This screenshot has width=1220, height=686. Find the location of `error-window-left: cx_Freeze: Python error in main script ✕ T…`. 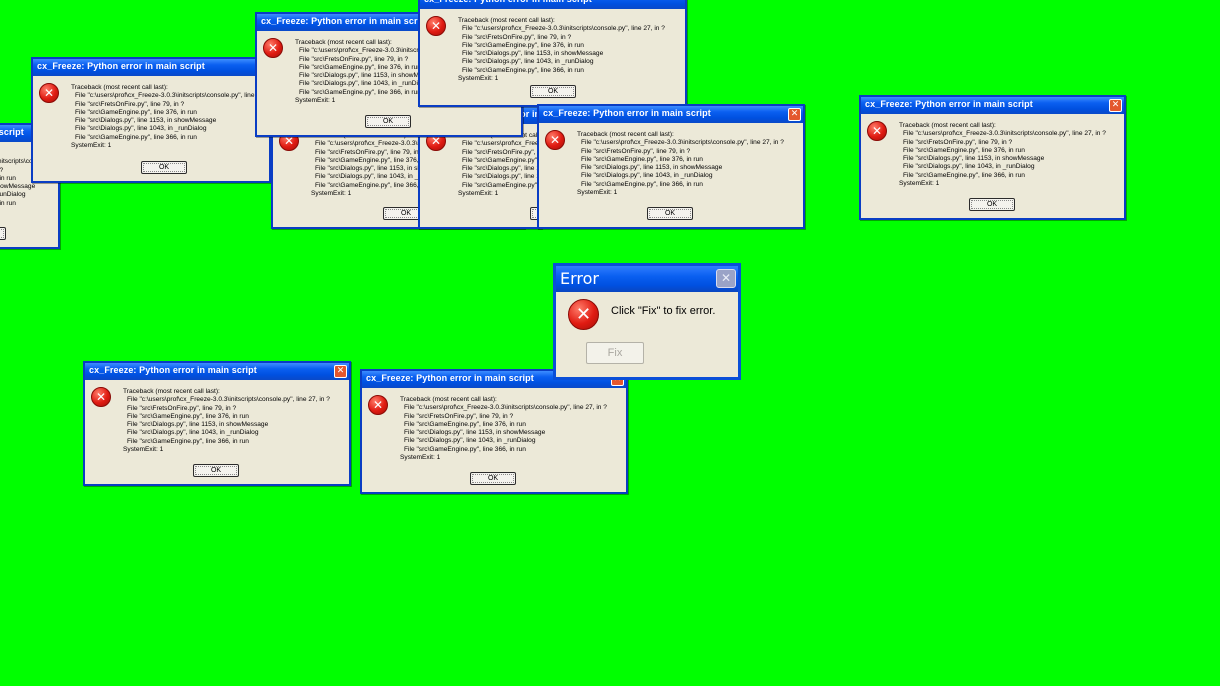

error-window-left: cx_Freeze: Python error in main script ✕ T… is located at coordinates (151, 120).